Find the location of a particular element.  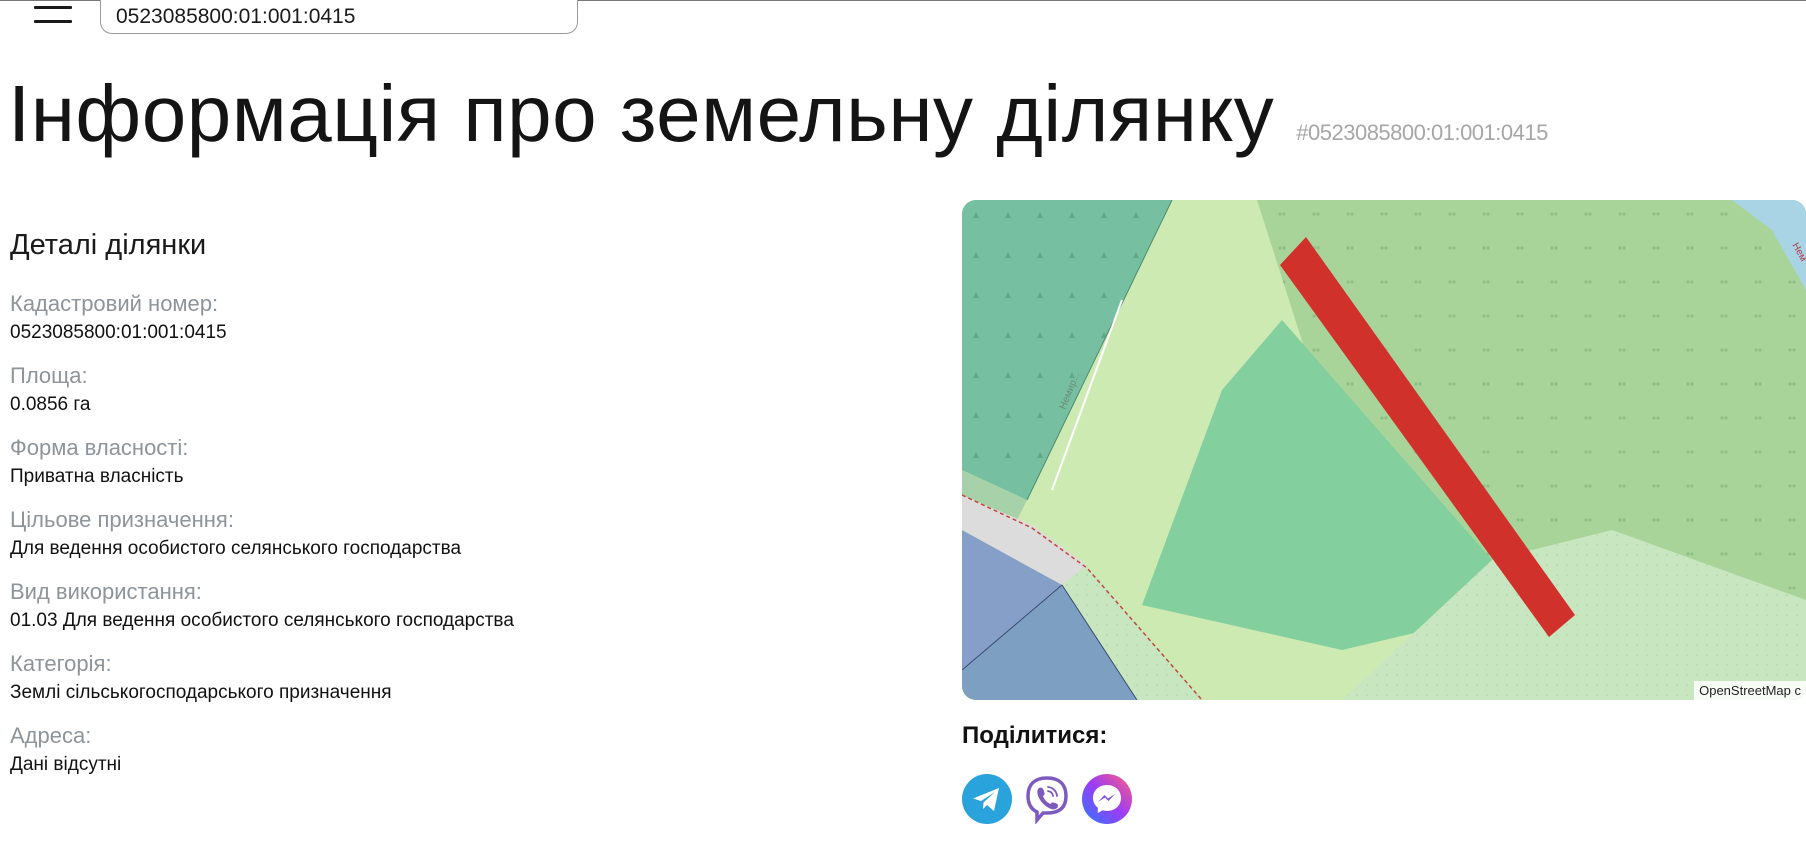

field-value: Приватна власність is located at coordinates (97, 476).